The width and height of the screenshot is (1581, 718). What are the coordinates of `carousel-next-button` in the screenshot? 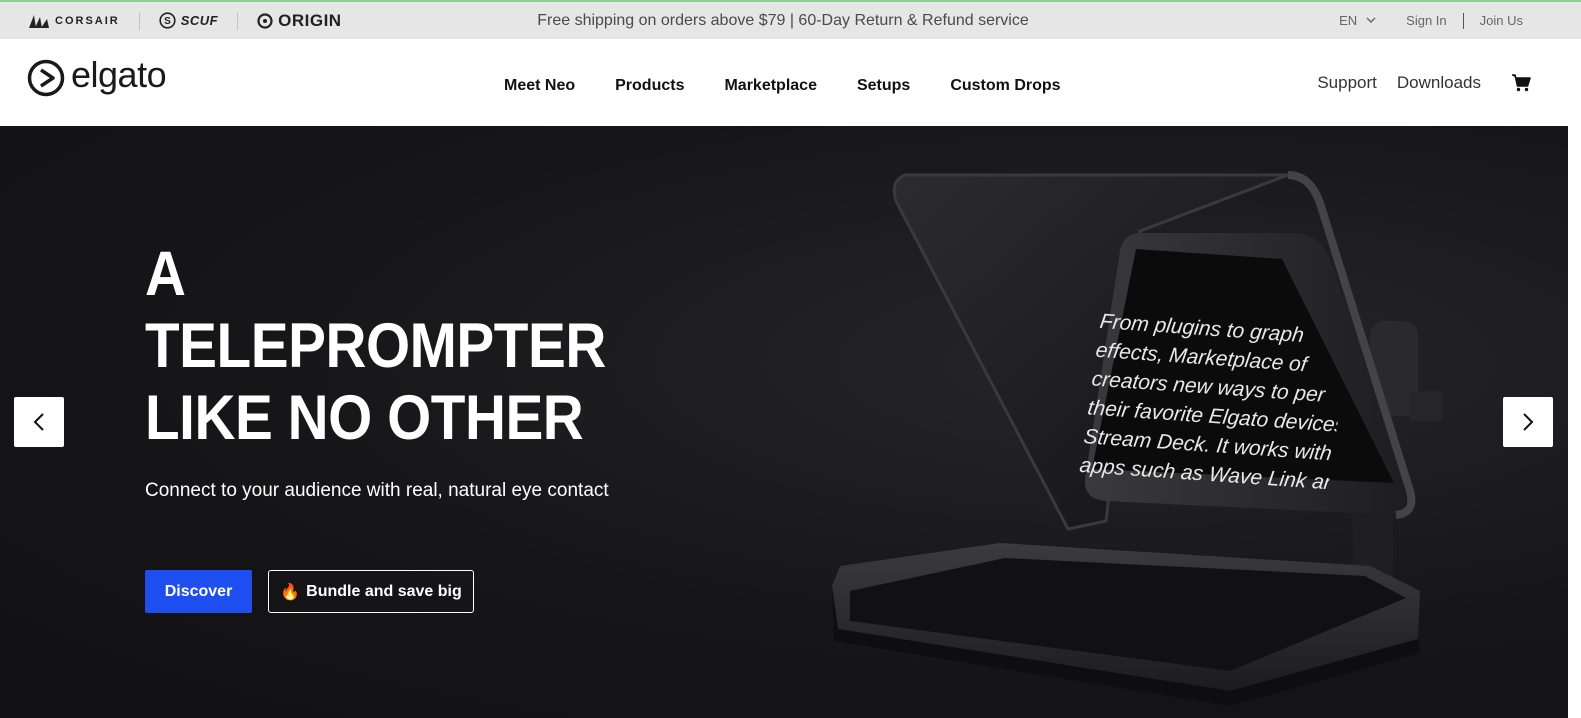 It's located at (1528, 422).